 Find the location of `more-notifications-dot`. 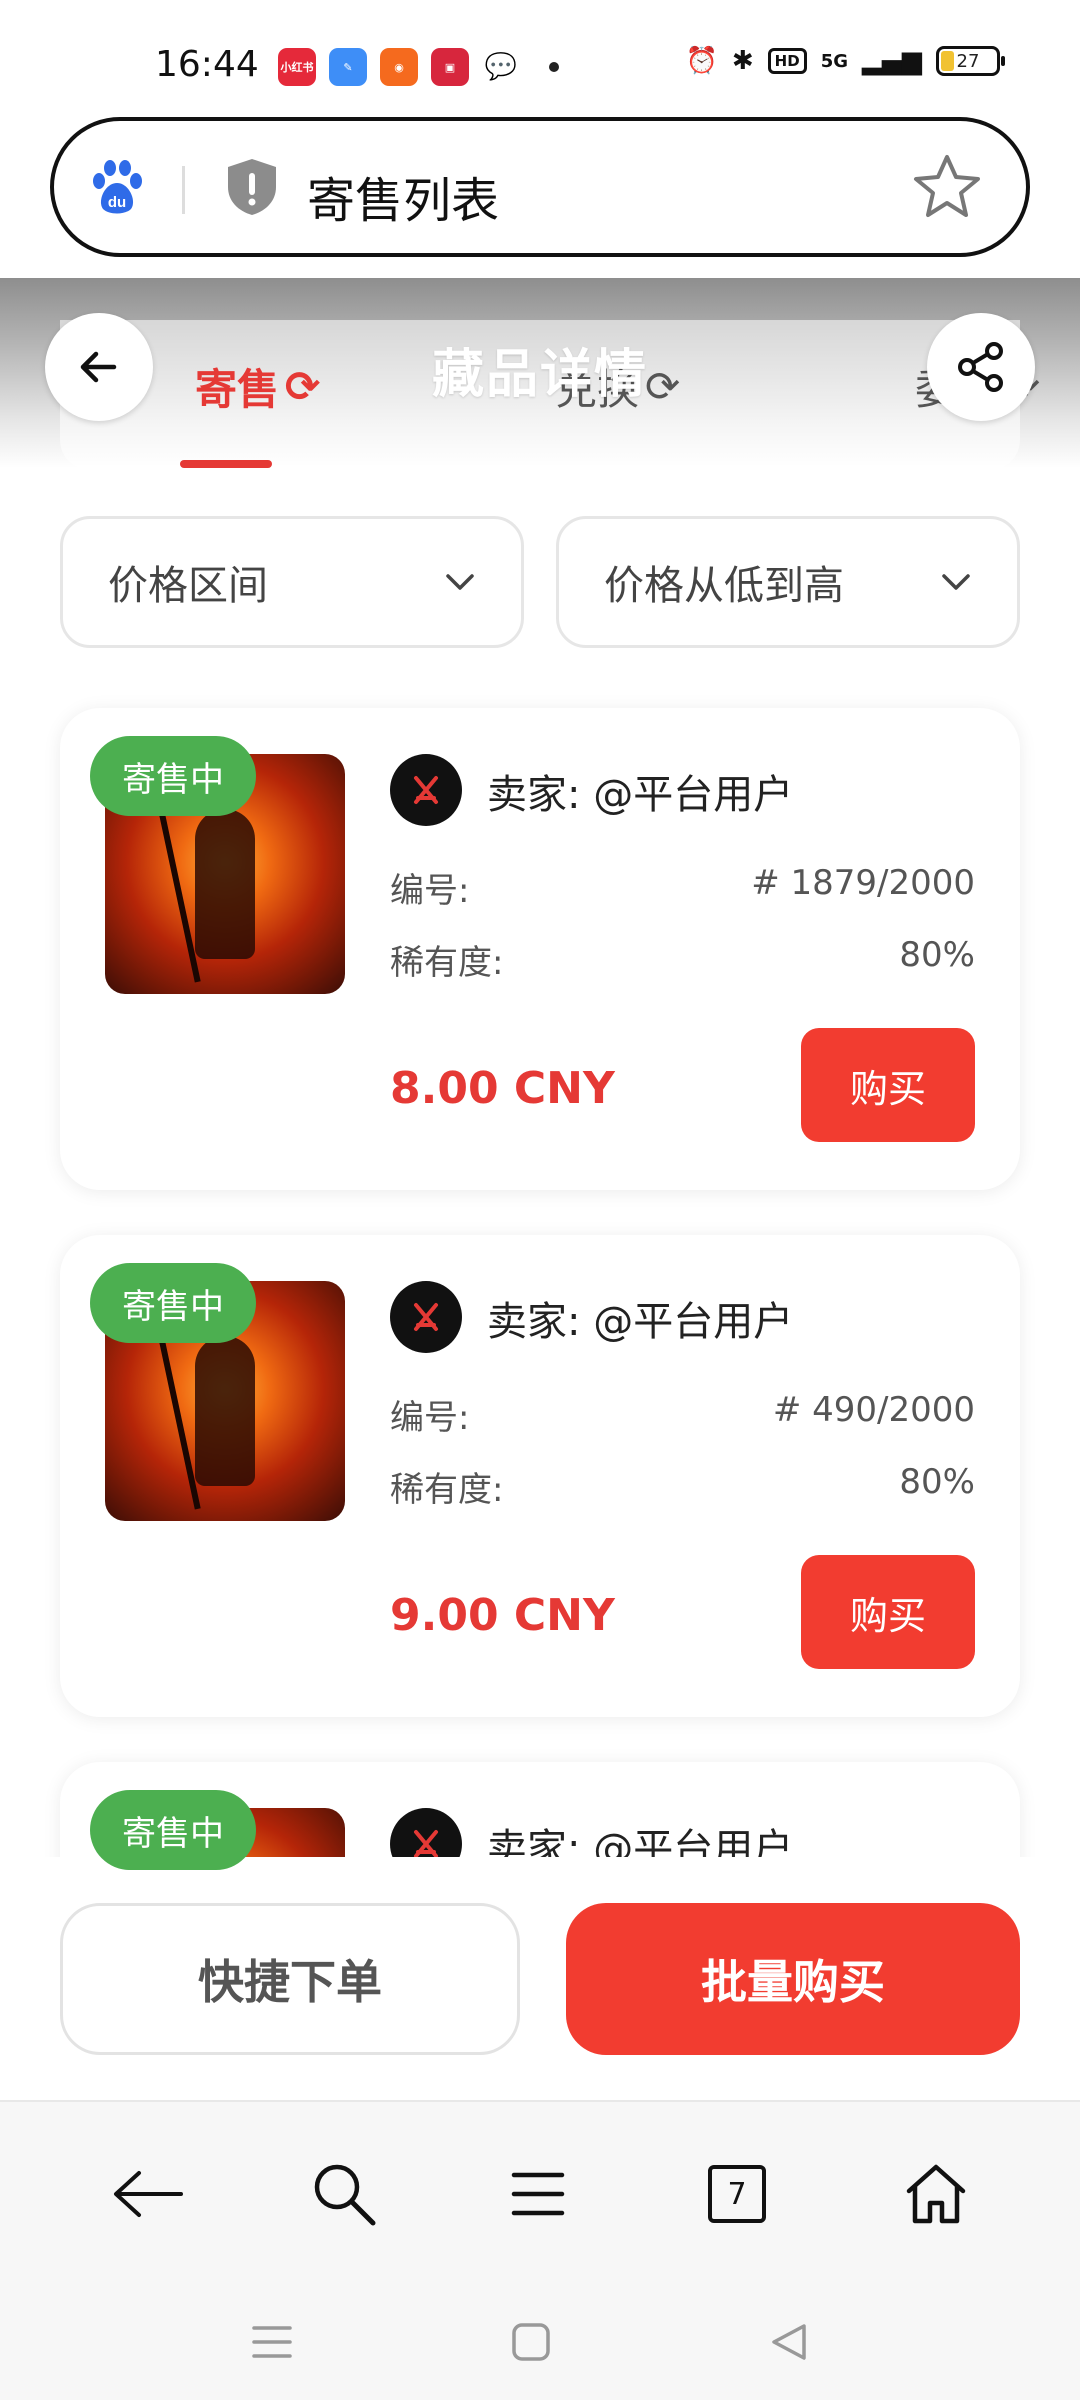

more-notifications-dot is located at coordinates (554, 67).